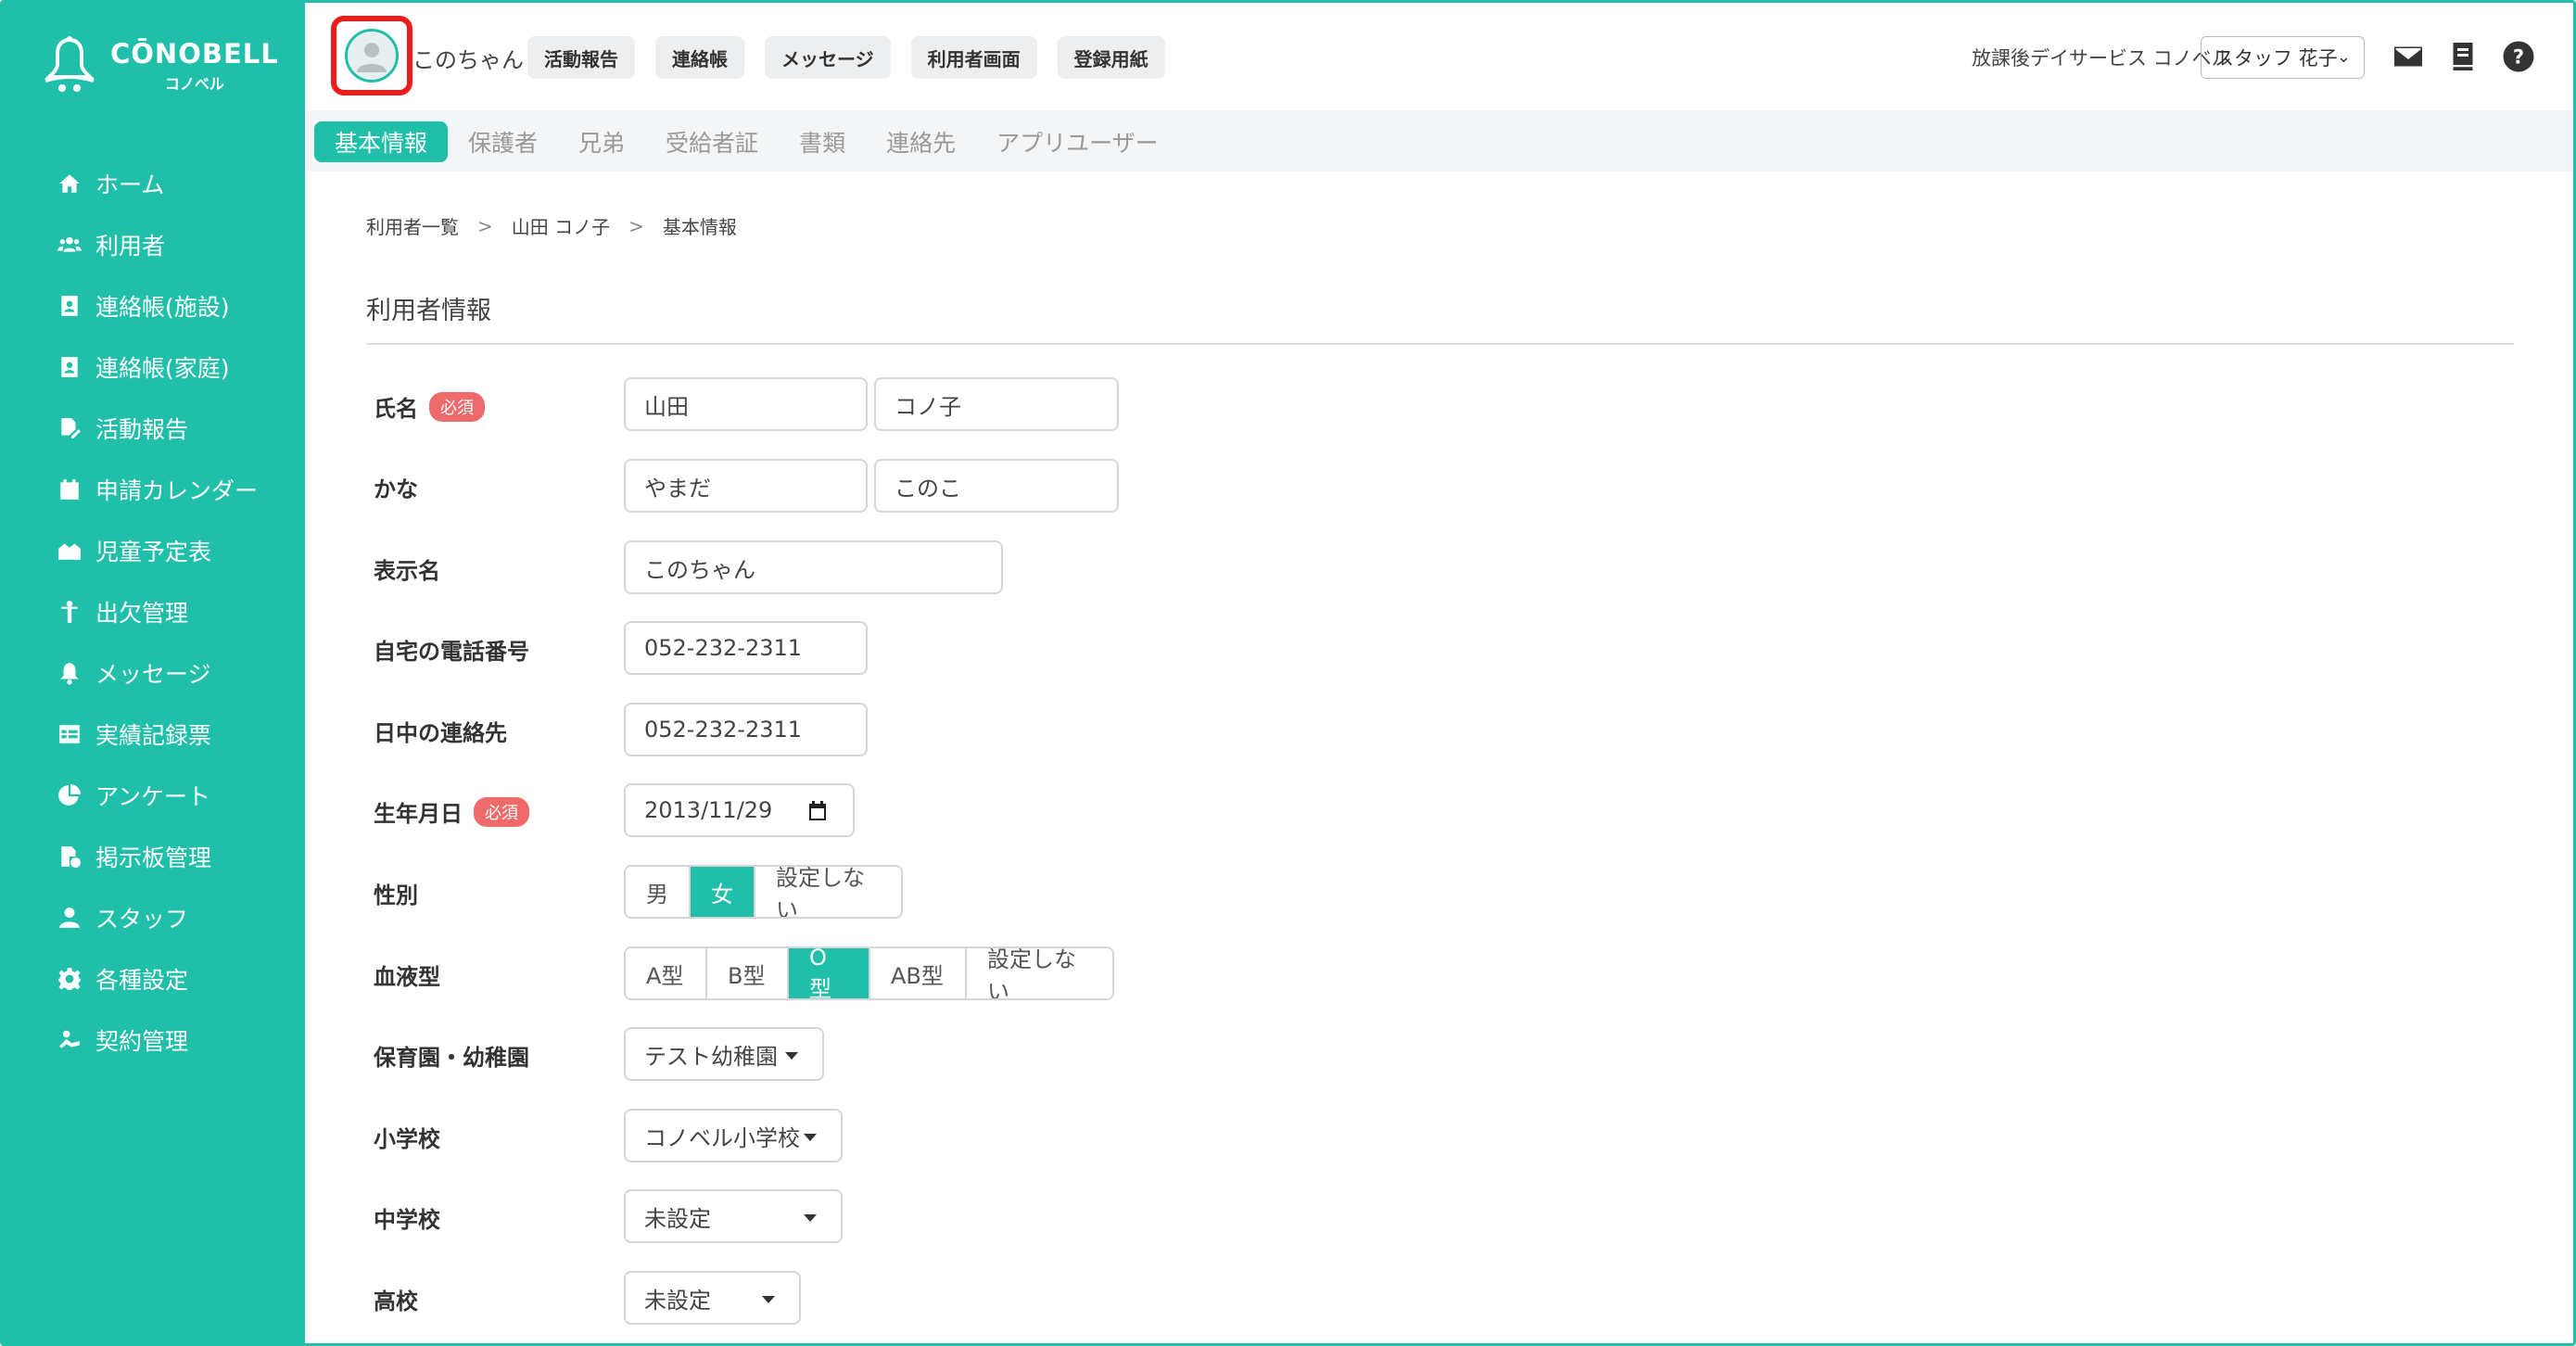 Image resolution: width=2576 pixels, height=1346 pixels. Describe the element at coordinates (581, 57) in the screenshot. I see `activity-report-button: 活動報告` at that location.